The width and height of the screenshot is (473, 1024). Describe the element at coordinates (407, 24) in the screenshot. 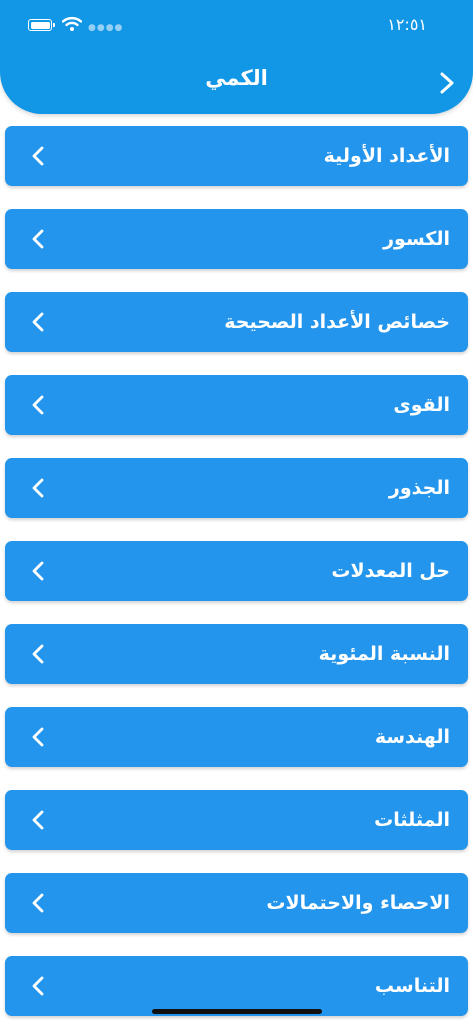

I see `status-time: ١٢:٥١` at that location.